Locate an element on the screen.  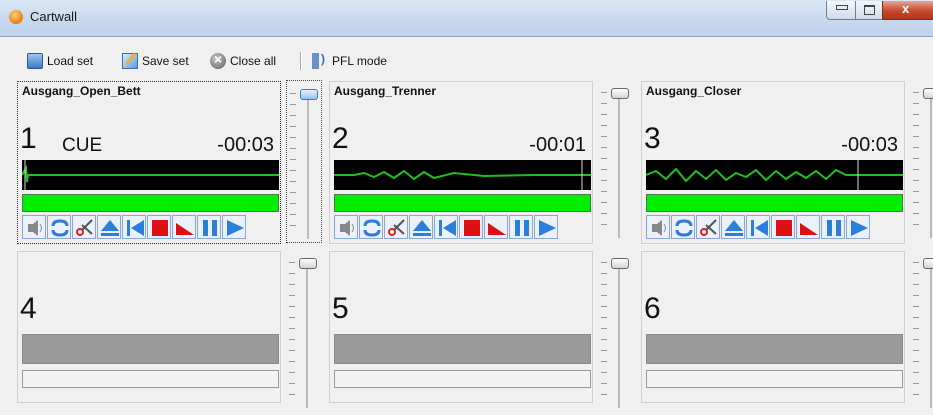
cart-1: Ausgang_Open_Bett 1 CUE -00:03 is located at coordinates (169, 161).